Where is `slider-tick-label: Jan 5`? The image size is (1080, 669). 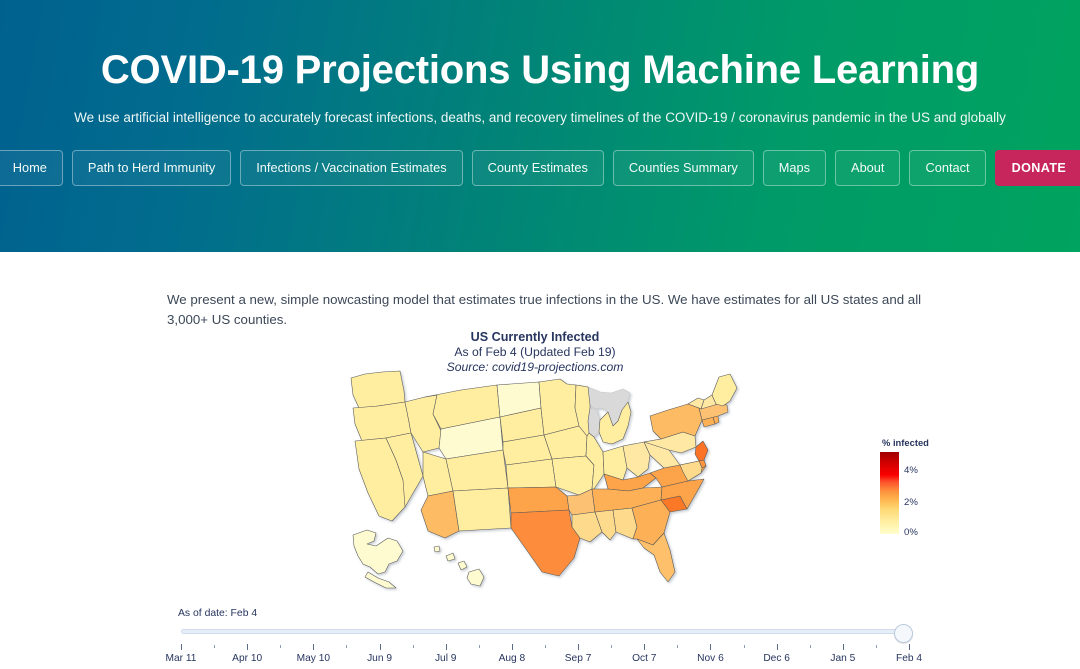
slider-tick-label: Jan 5 is located at coordinates (843, 658).